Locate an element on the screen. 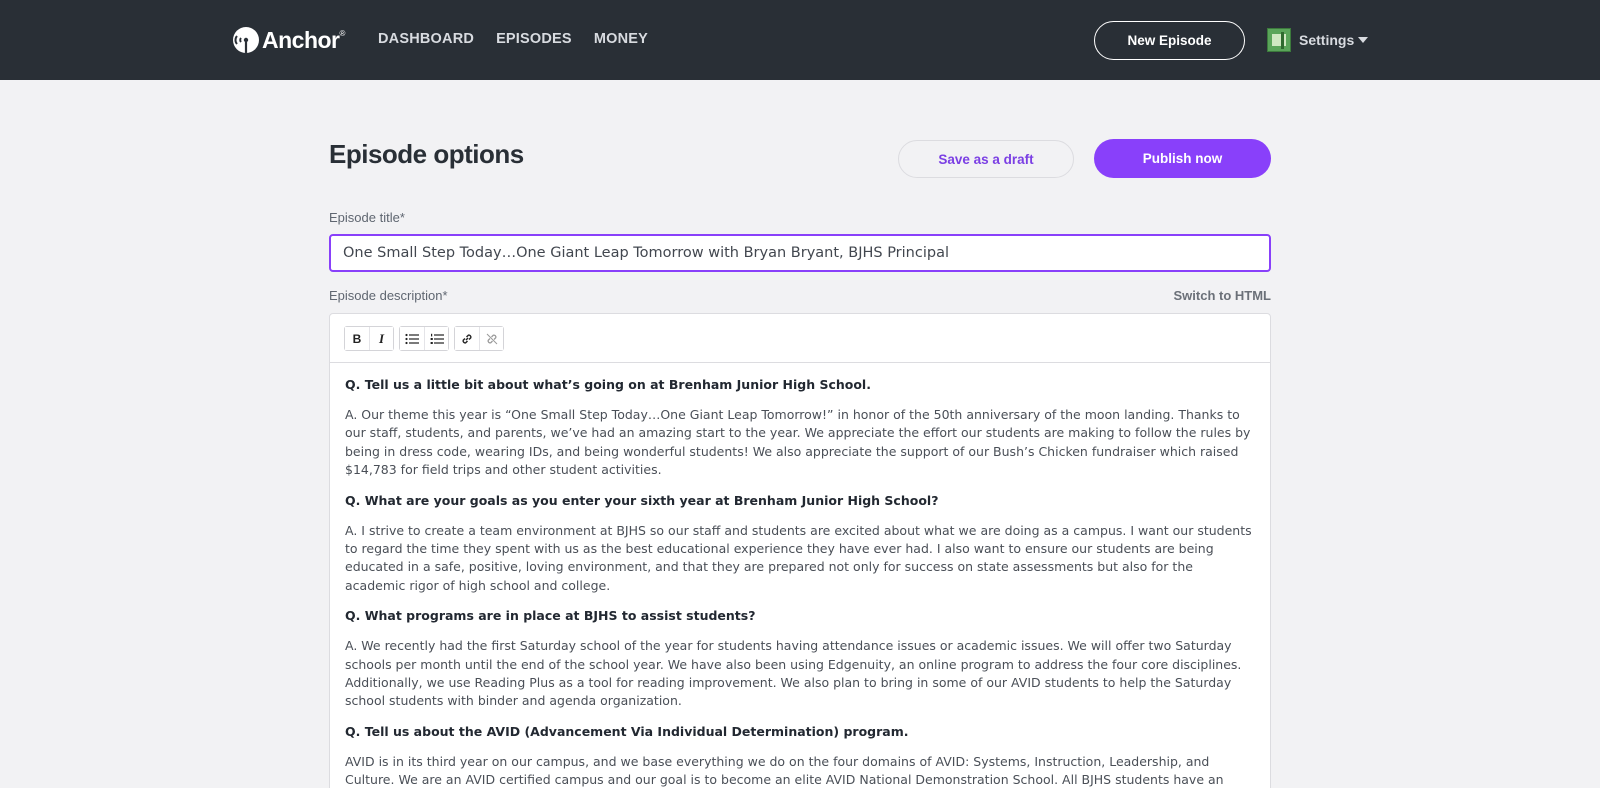 The height and width of the screenshot is (788, 1600). anchor-logo-icon is located at coordinates (246, 40).